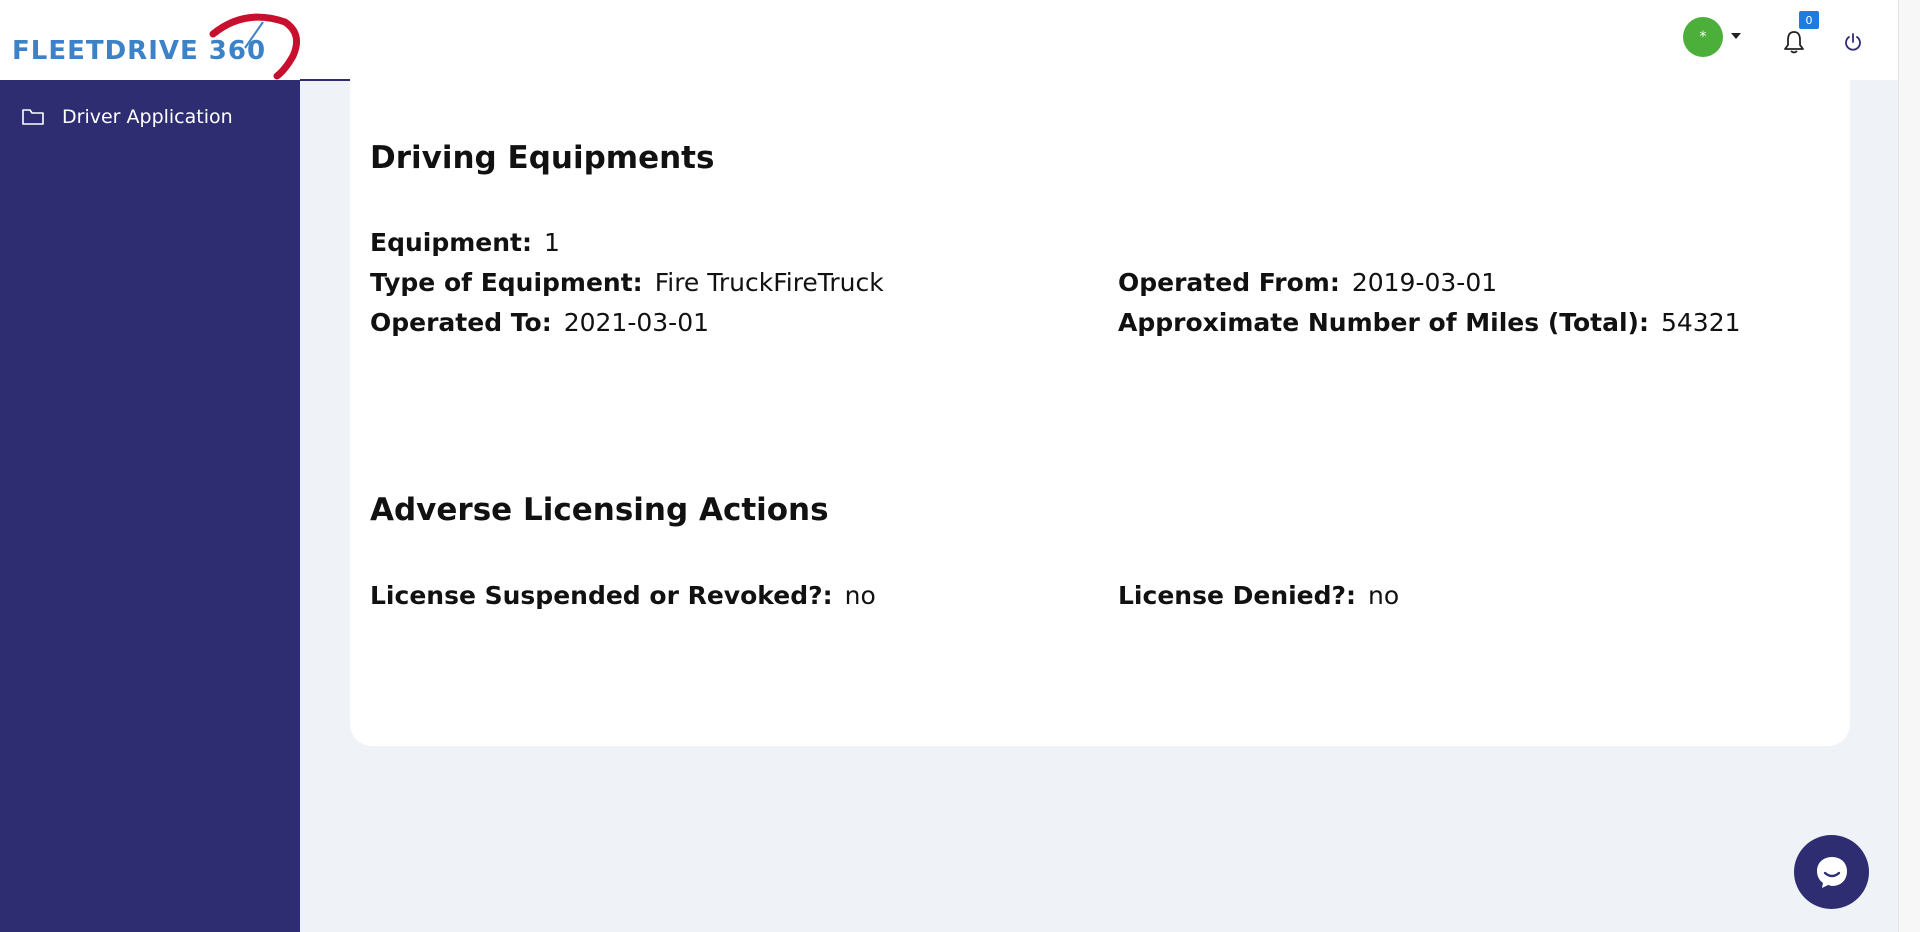 Image resolution: width=1920 pixels, height=932 pixels. Describe the element at coordinates (139, 51) in the screenshot. I see `logo-text: FLEETDRIVE 360` at that location.